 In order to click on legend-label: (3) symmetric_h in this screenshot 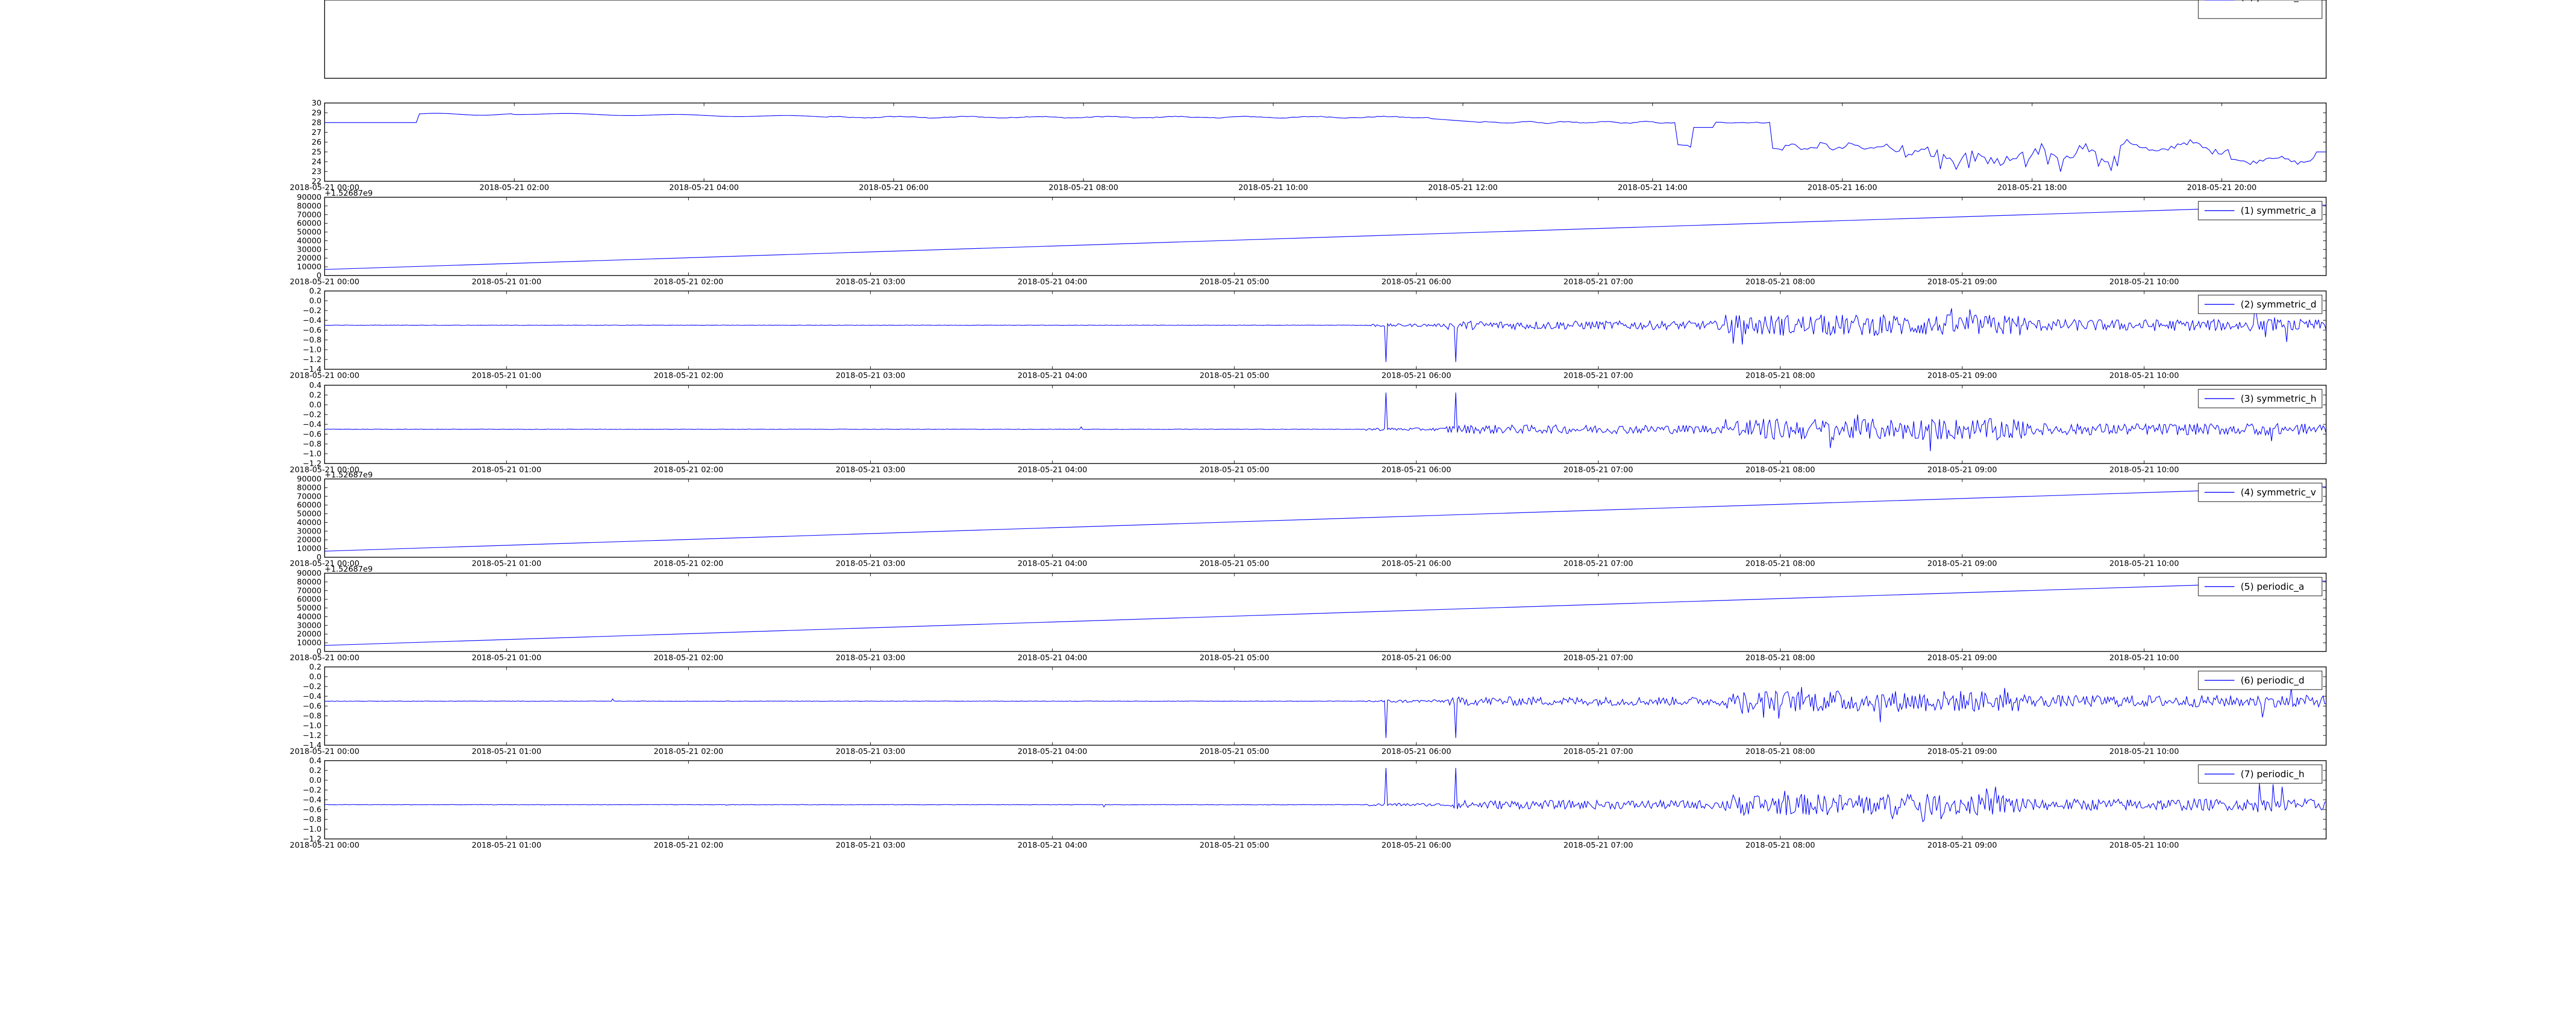, I will do `click(2278, 399)`.